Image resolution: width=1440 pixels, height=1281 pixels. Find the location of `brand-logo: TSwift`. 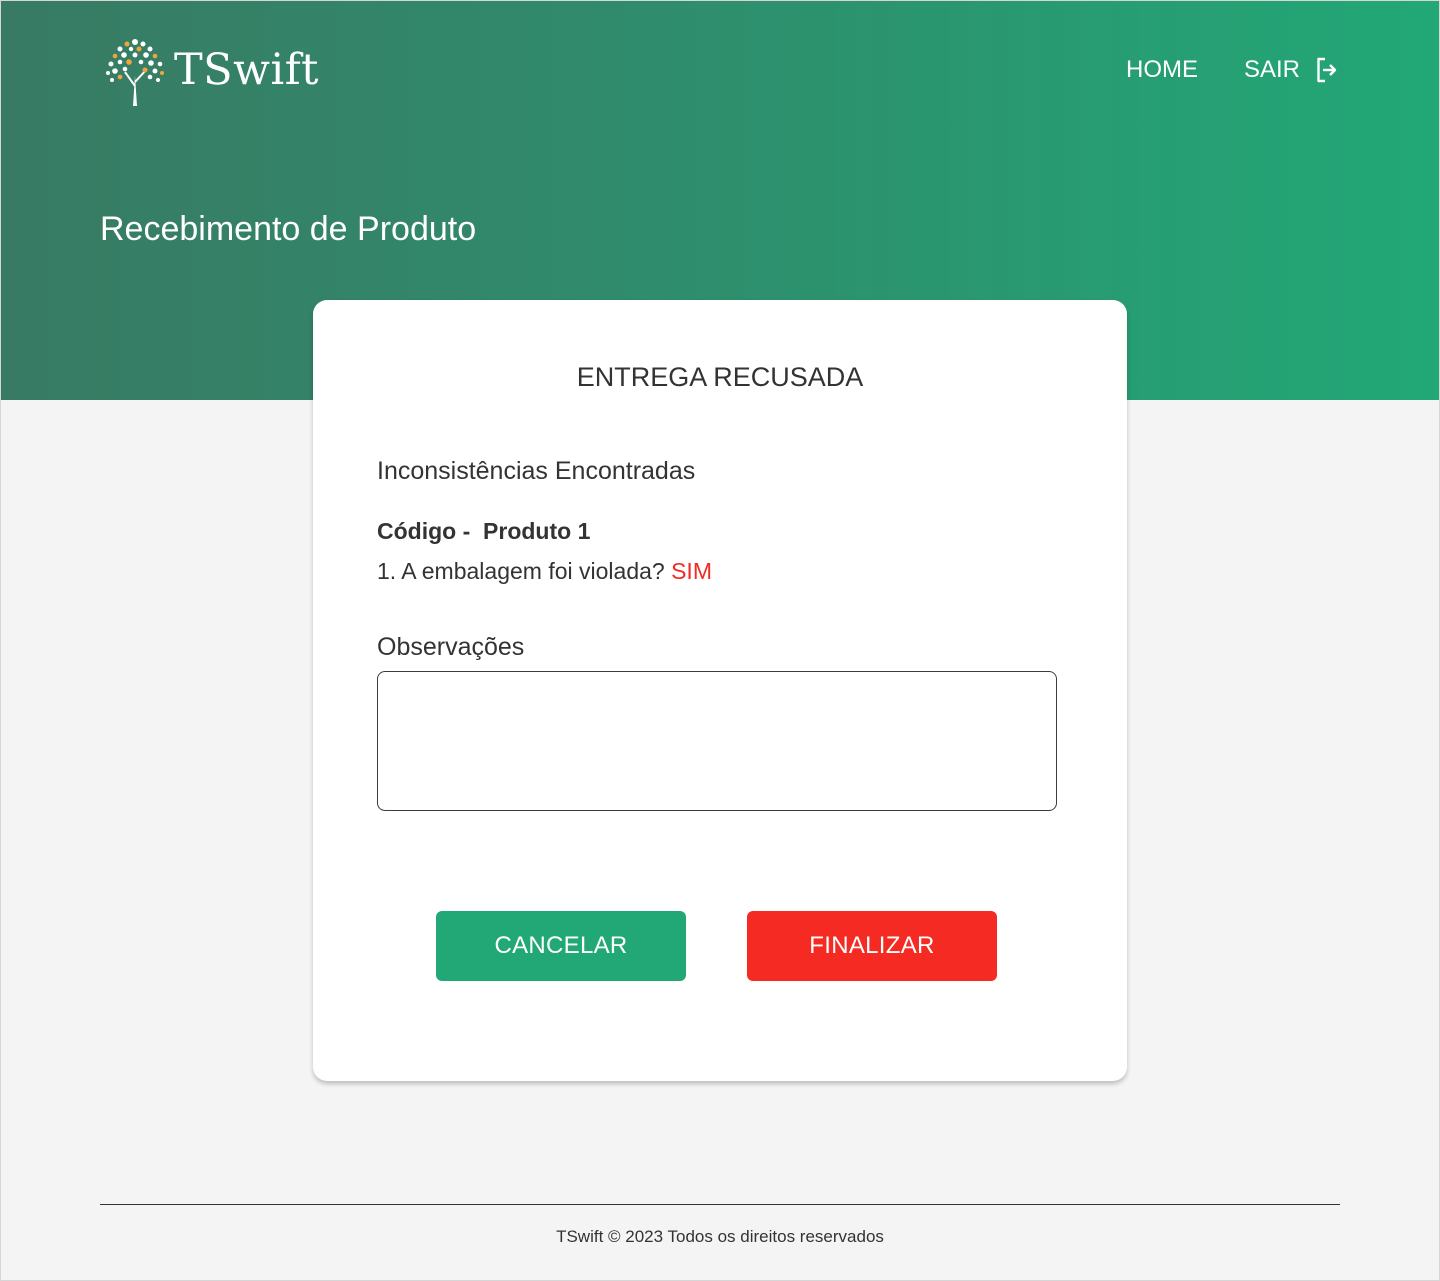

brand-logo: TSwift is located at coordinates (211, 72).